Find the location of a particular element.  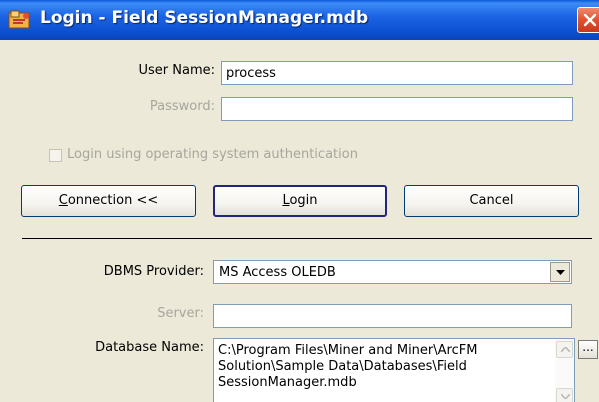

title-bar: Login - Field SessionManager.mdb is located at coordinates (299, 20).